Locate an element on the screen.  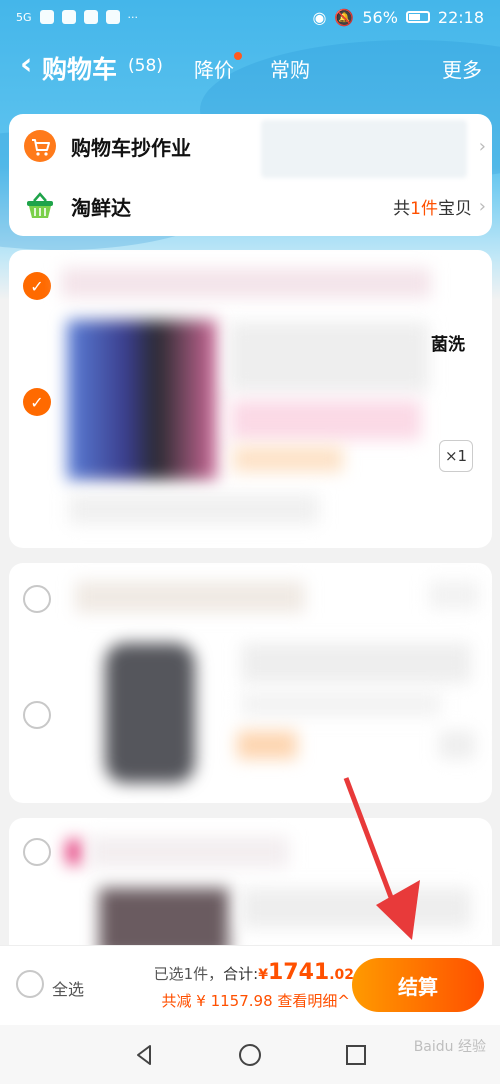
page-title: 购物车 is located at coordinates (80, 69).